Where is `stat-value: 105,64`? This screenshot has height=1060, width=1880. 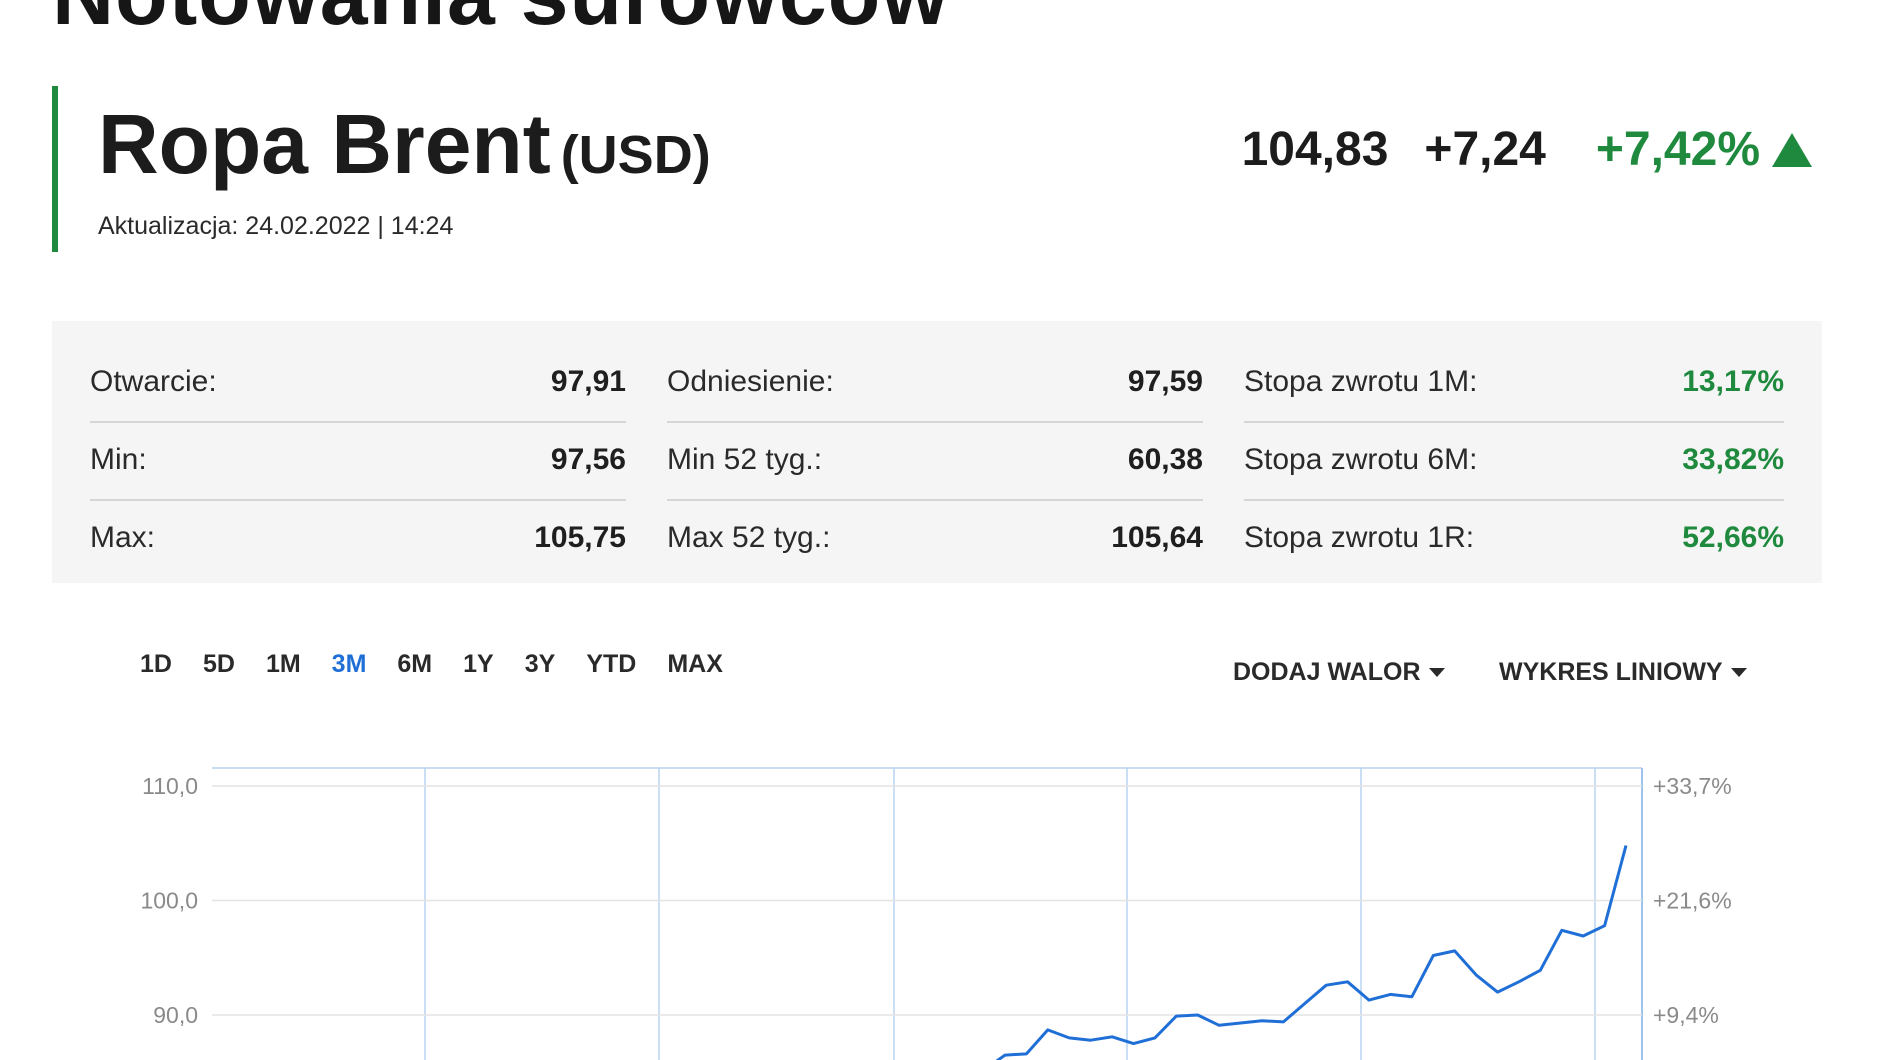 stat-value: 105,64 is located at coordinates (1157, 537).